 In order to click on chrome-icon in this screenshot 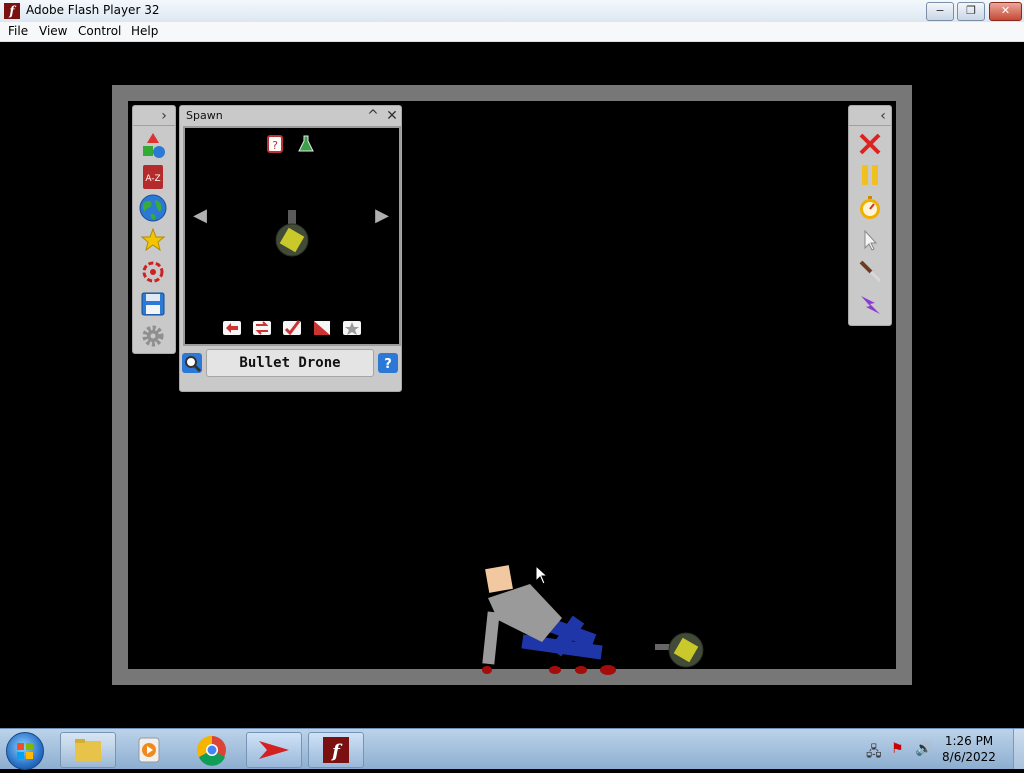, I will do `click(211, 750)`.